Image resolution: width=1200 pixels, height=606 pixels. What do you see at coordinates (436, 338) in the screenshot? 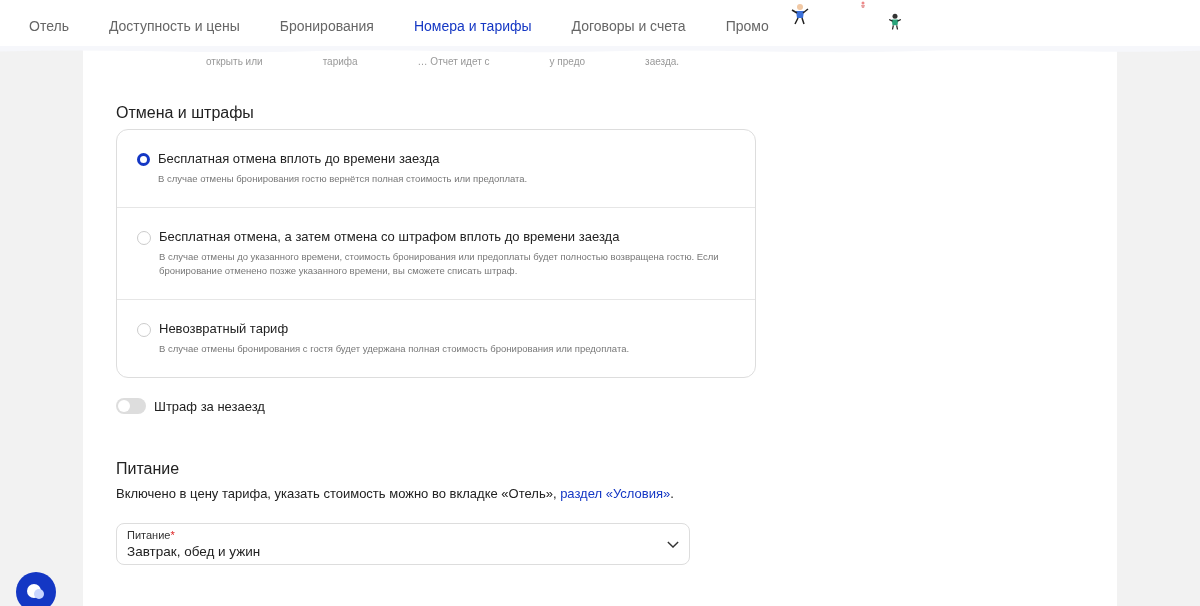
I see `cancellation-option: Невозвратный тариф В случае отмены бронирования с гостя будет удержана полная стоимость бронирования или предоплата.` at bounding box center [436, 338].